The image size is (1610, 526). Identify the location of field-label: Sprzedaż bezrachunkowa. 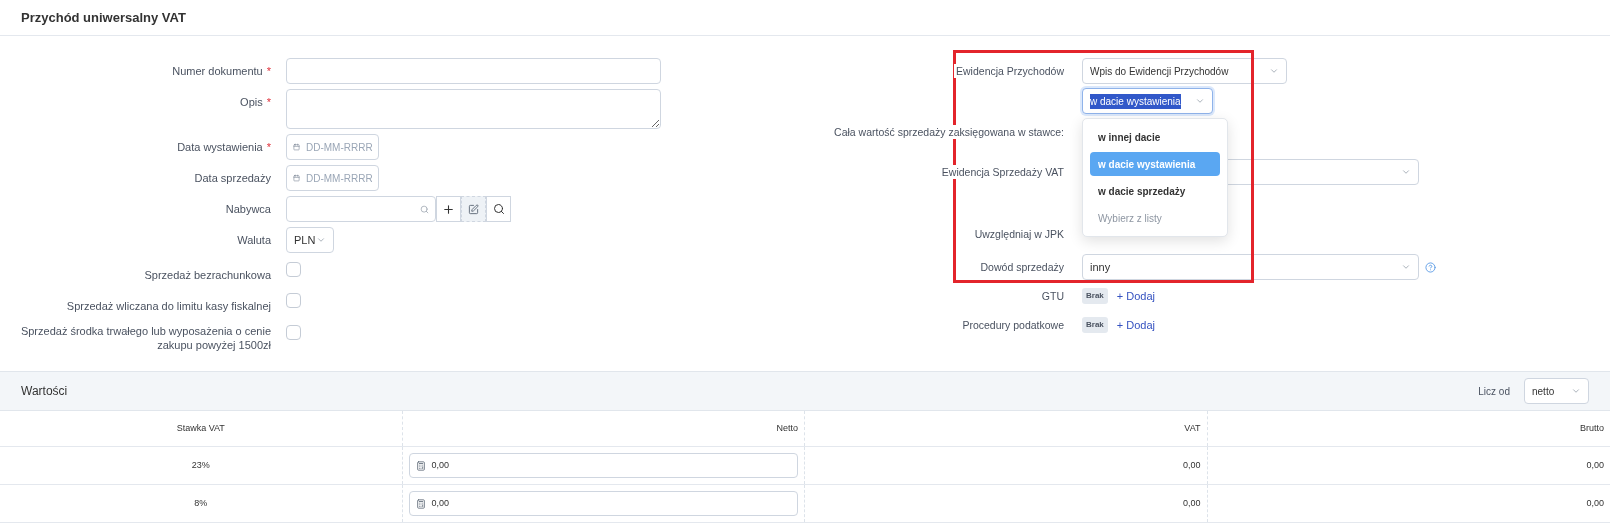
(207, 275).